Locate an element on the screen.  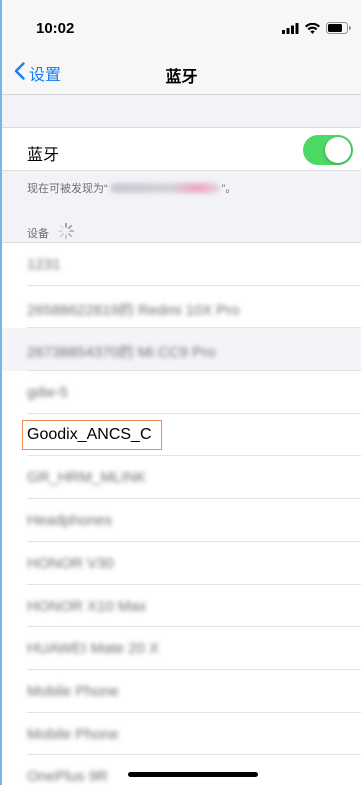
status-icons is located at coordinates (316, 30).